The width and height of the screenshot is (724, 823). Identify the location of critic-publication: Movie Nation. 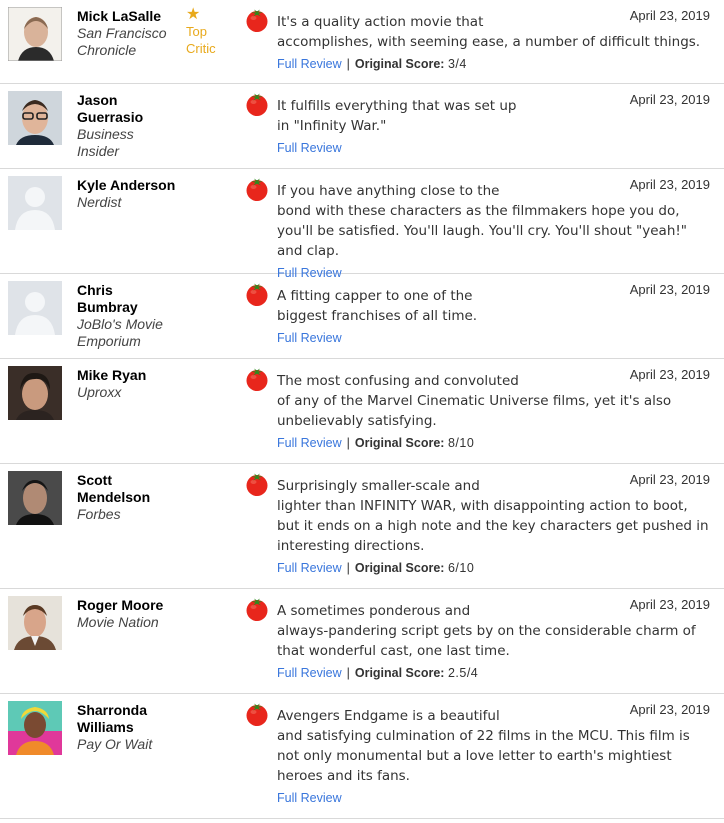
(127, 622).